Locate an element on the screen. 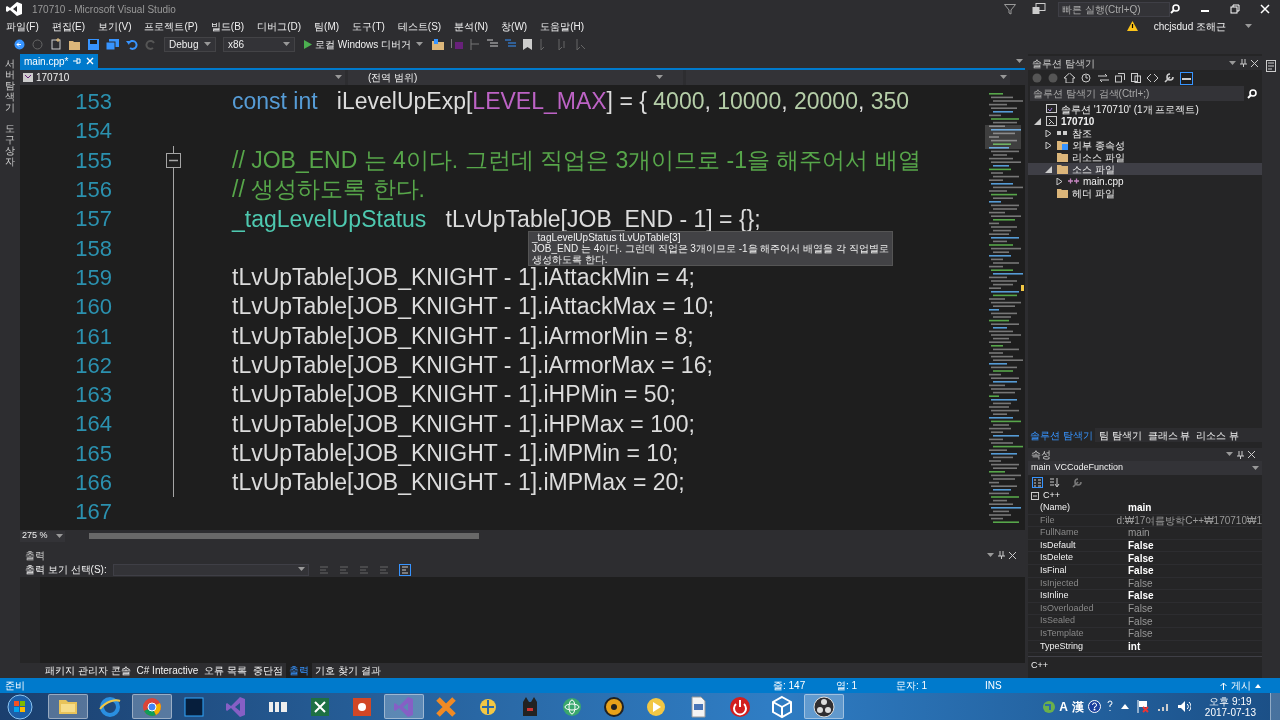 This screenshot has height=720, width=1280. side-tab: 도구 상자 is located at coordinates (10, 145).